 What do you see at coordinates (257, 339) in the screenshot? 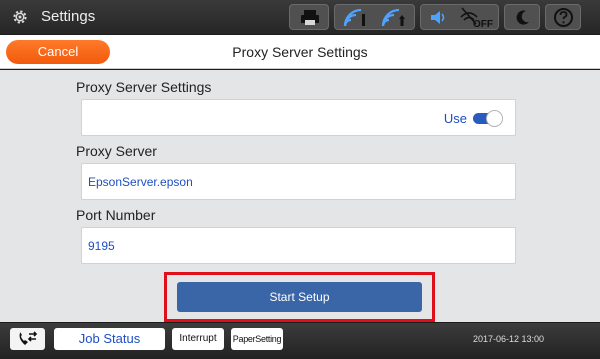
I see `paper-setting-button: PaperSetting` at bounding box center [257, 339].